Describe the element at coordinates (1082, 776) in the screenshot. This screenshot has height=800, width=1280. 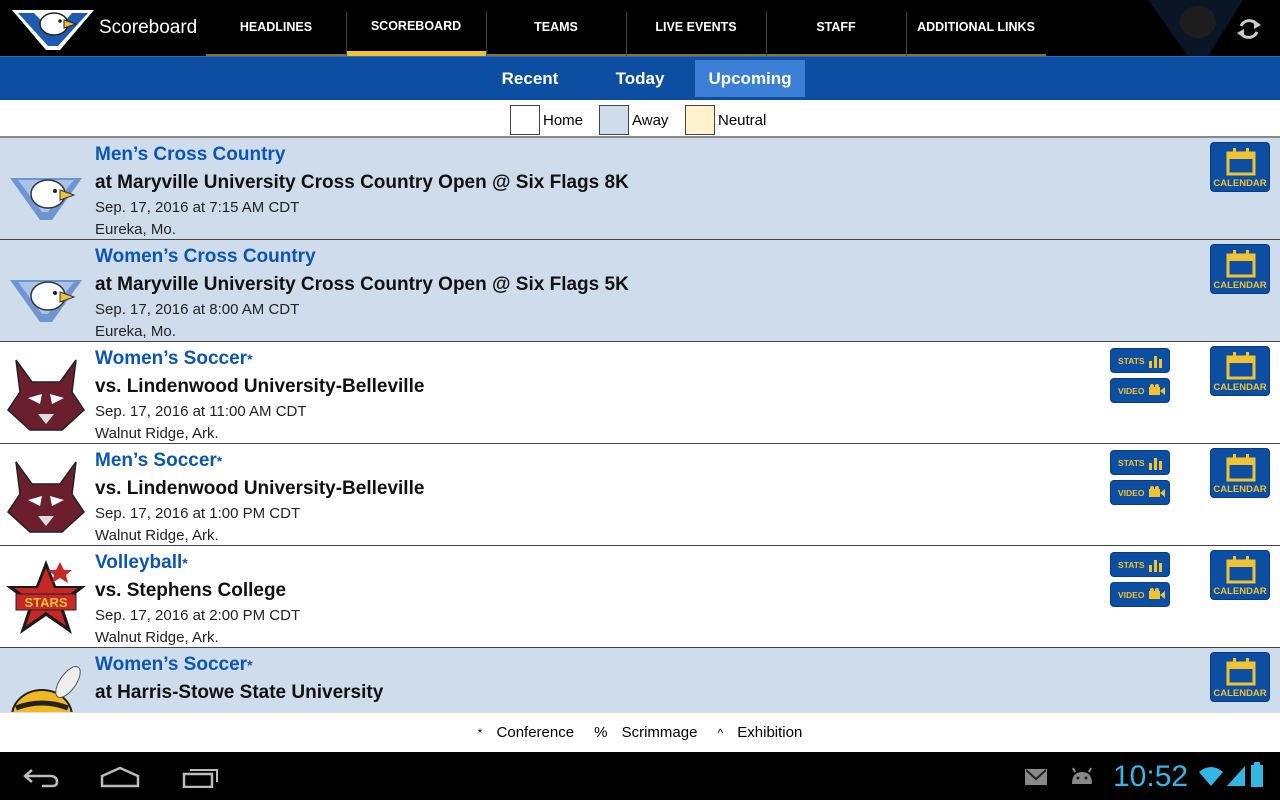
I see `android-icon` at that location.